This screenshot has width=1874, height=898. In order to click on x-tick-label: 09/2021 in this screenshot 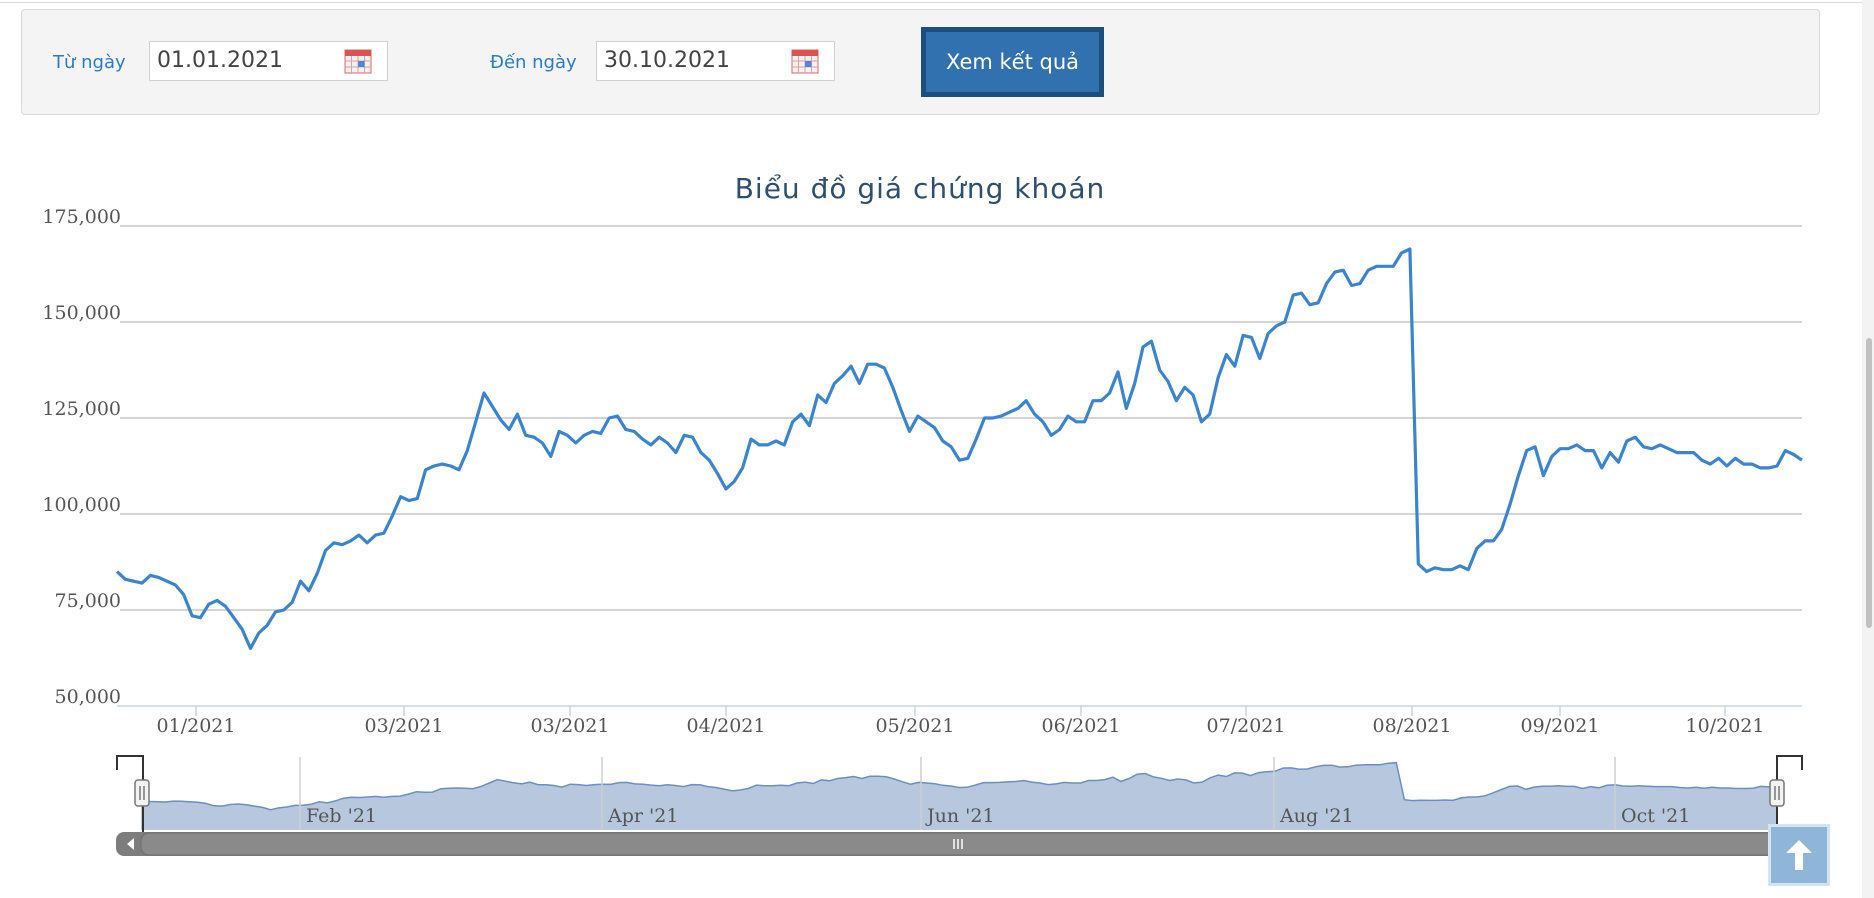, I will do `click(1560, 726)`.